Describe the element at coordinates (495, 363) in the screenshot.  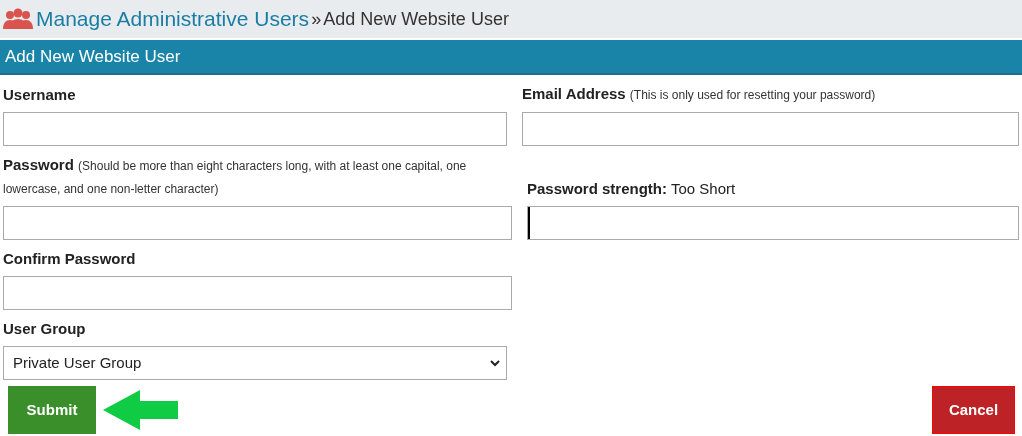
I see `chevron-icon` at that location.